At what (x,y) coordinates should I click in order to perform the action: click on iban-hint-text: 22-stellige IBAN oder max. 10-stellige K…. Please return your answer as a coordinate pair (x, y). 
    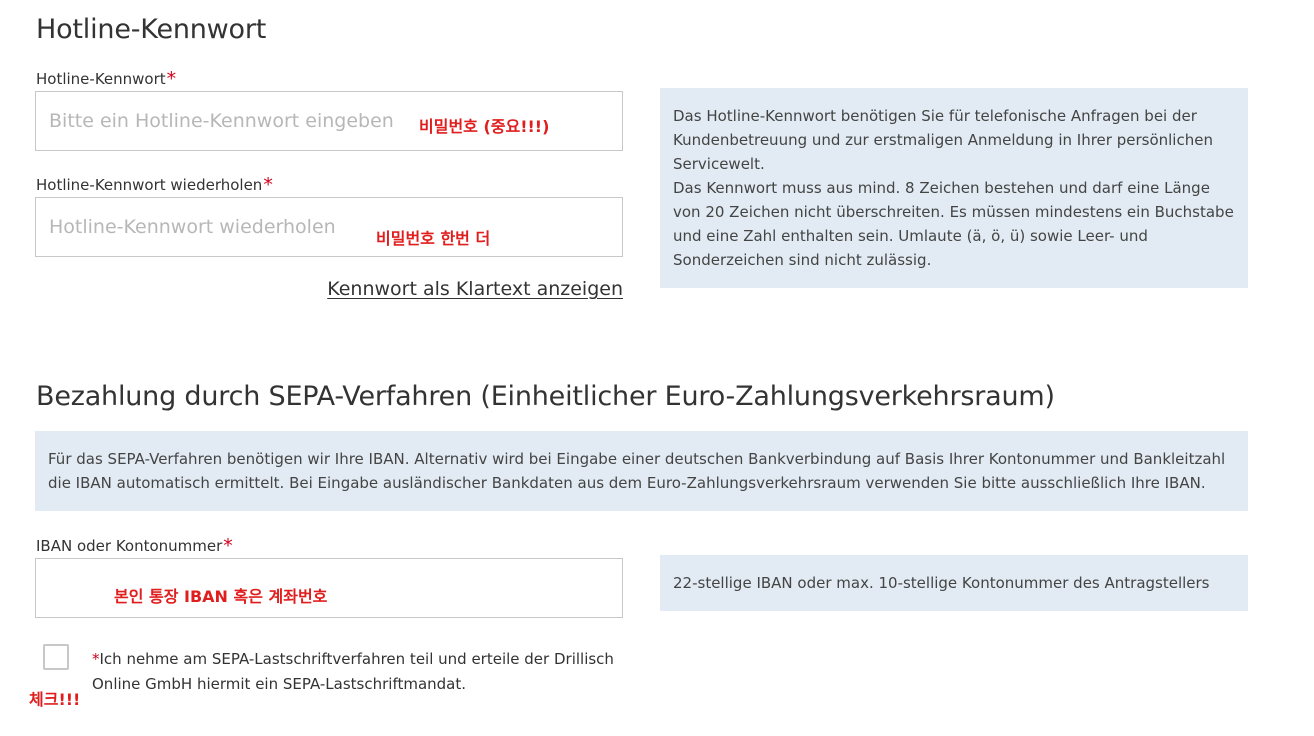
    Looking at the image, I should click on (941, 583).